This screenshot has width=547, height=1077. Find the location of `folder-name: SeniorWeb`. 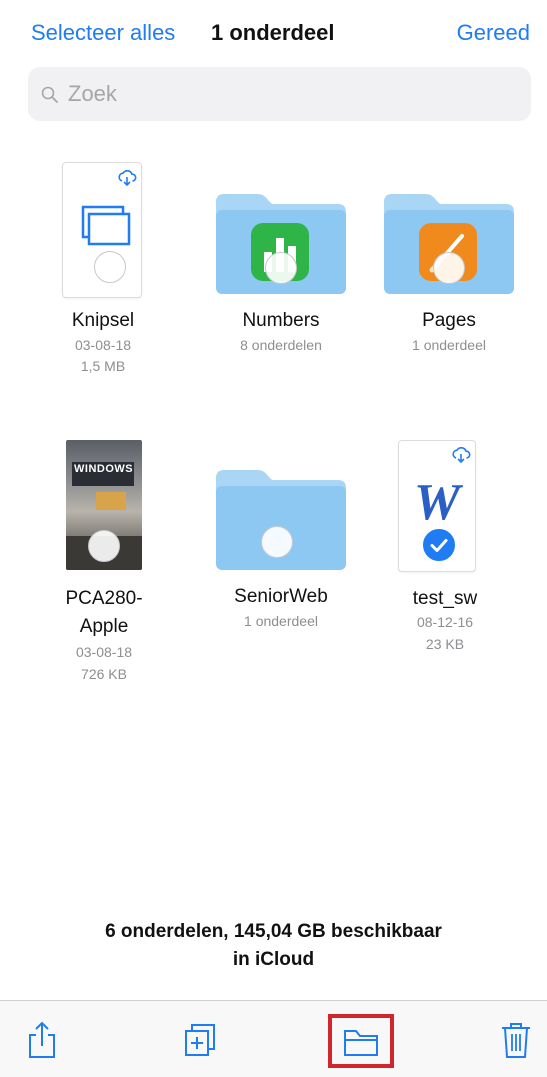

folder-name: SeniorWeb is located at coordinates (281, 596).